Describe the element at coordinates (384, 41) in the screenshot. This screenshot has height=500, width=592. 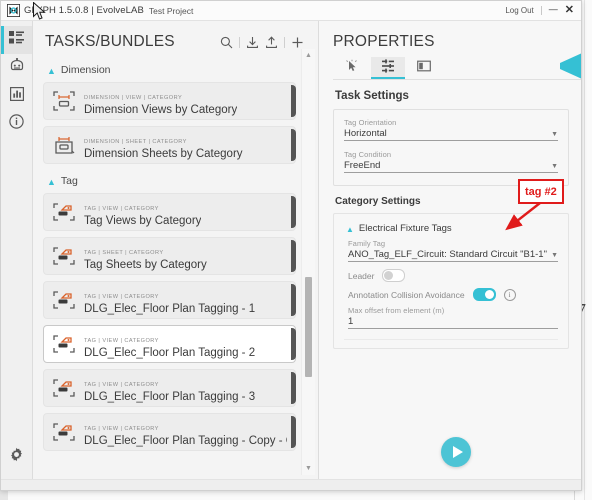
I see `properties-panel-title: PROPERTIES` at that location.